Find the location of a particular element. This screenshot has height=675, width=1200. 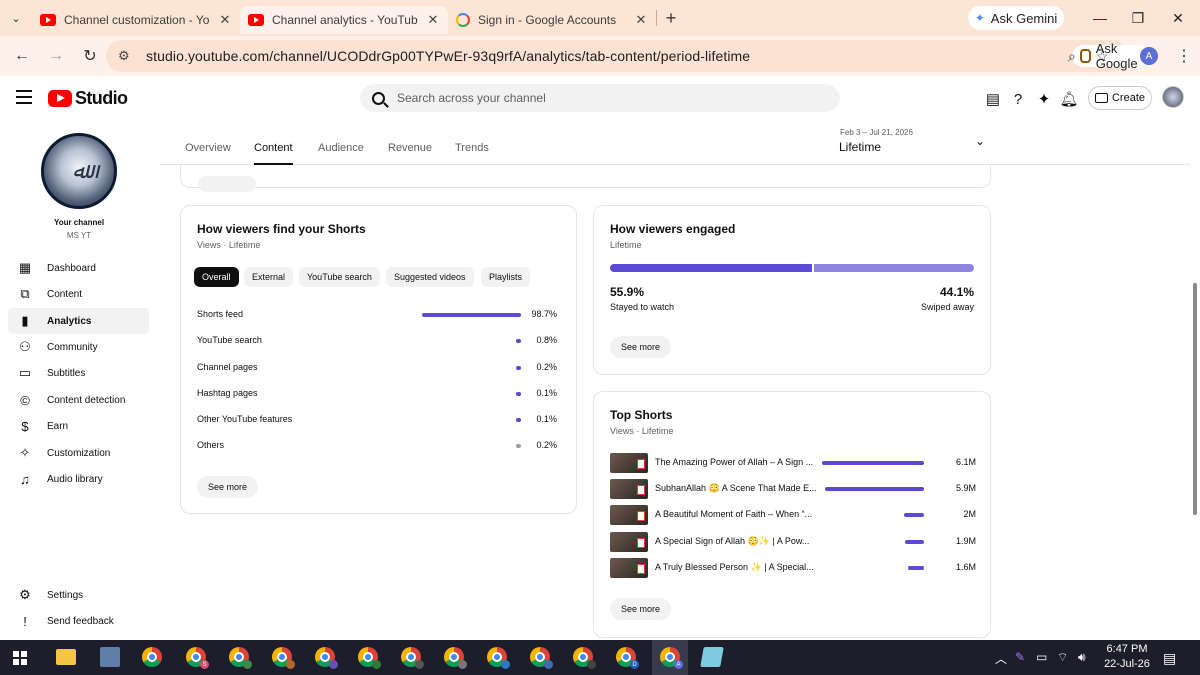

sidebar-item-customization: ✧ Customization is located at coordinates (78, 453).